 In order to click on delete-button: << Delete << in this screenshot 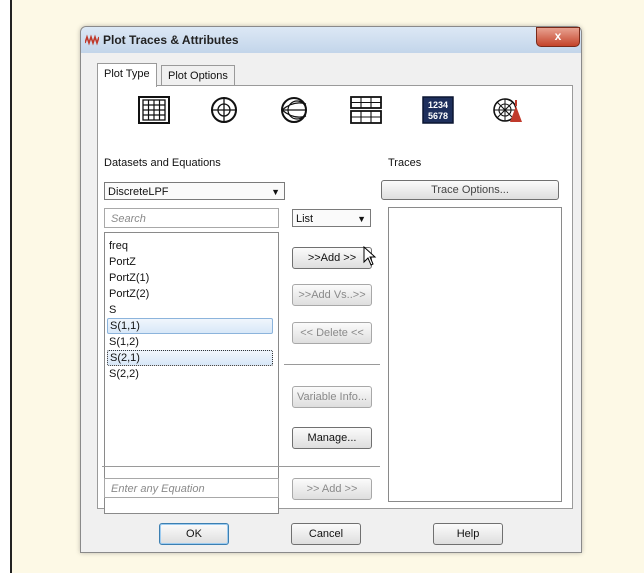, I will do `click(332, 333)`.